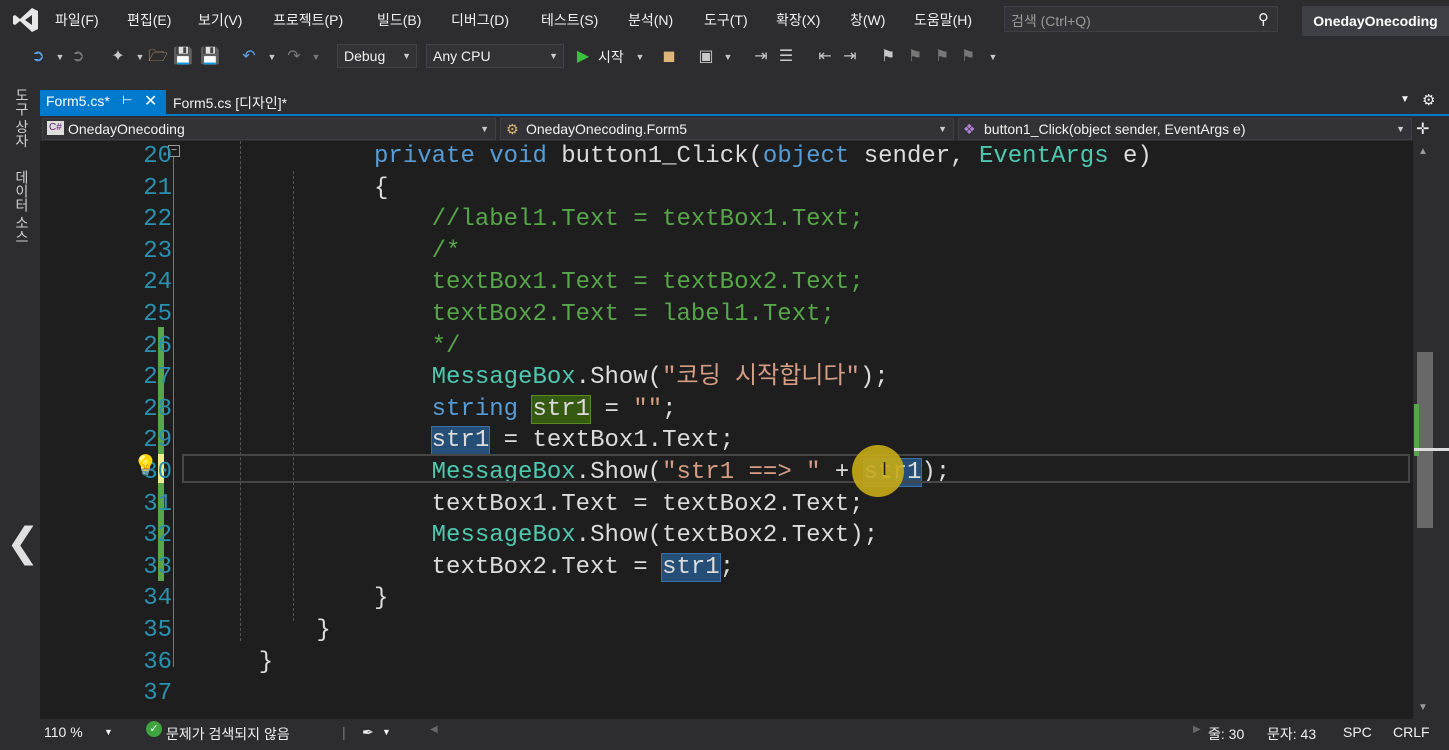 This screenshot has width=1449, height=750. Describe the element at coordinates (145, 465) in the screenshot. I see `lightbulb-icon: 💡` at that location.